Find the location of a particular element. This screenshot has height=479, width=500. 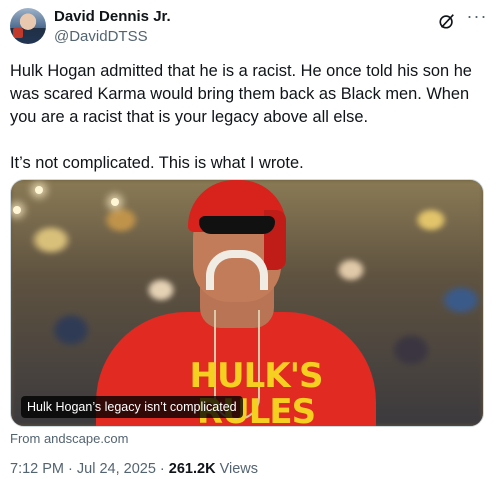

author-handle: @DavidDTSS is located at coordinates (112, 37).